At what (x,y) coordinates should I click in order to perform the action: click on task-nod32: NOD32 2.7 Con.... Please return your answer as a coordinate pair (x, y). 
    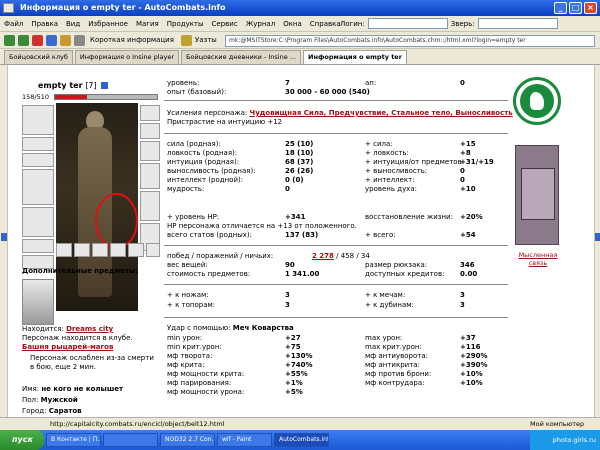
    Looking at the image, I should click on (187, 440).